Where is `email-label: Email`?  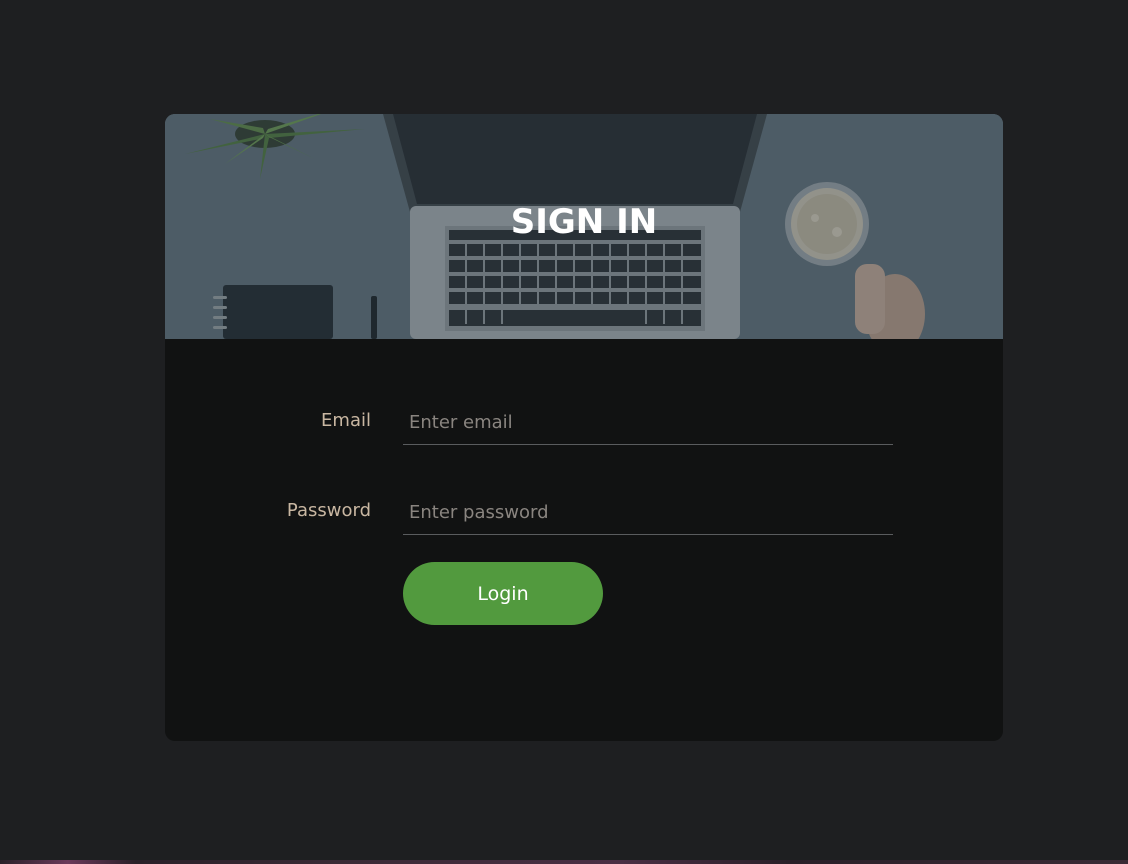
email-label: Email is located at coordinates (346, 420).